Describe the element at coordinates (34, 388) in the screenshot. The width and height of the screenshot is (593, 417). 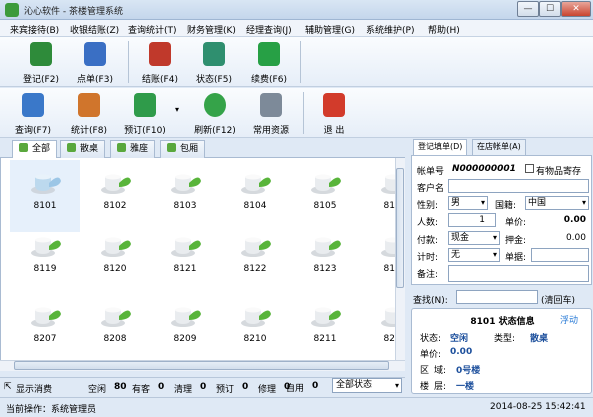
I see `show-consumption-toggle: 显示消费` at that location.